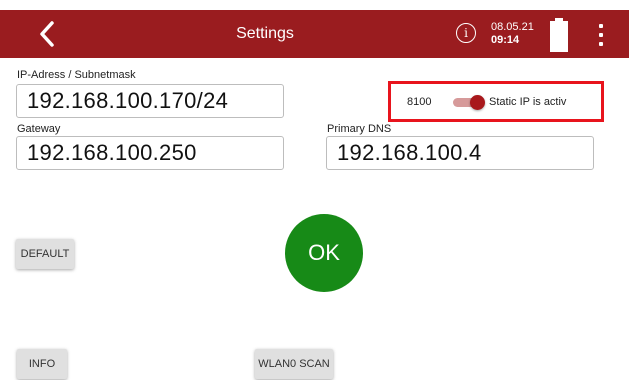  What do you see at coordinates (265, 33) in the screenshot?
I see `page-title: Settings` at bounding box center [265, 33].